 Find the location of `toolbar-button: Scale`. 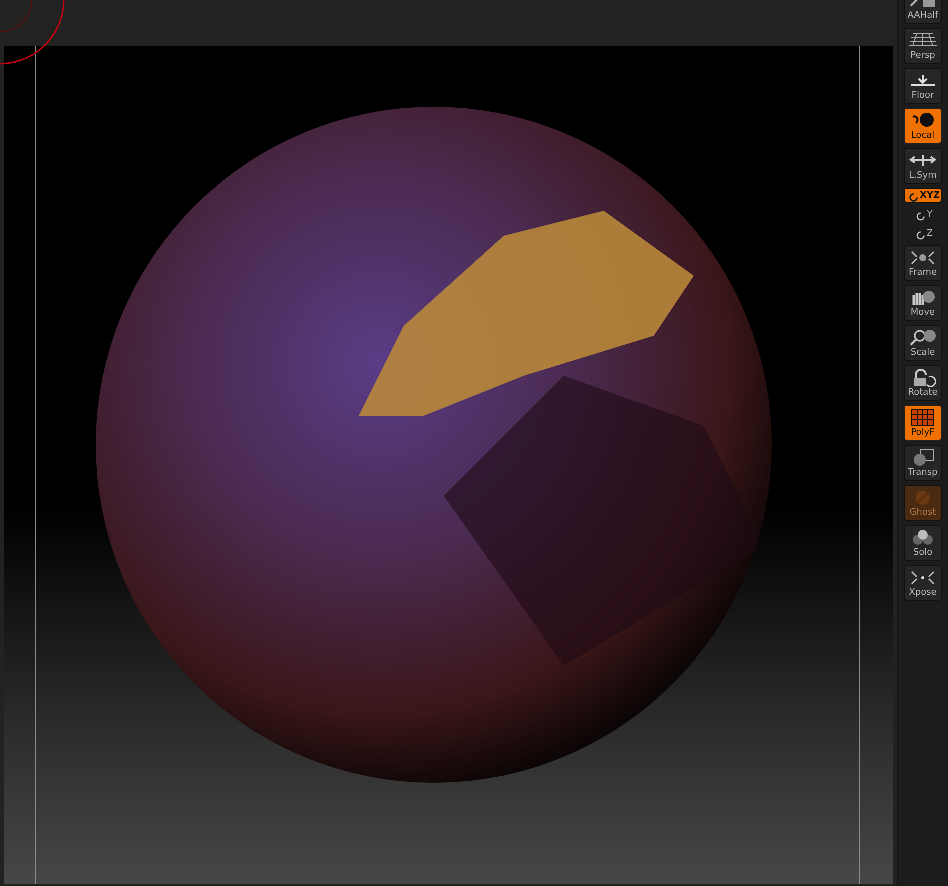

toolbar-button: Scale is located at coordinates (923, 343).